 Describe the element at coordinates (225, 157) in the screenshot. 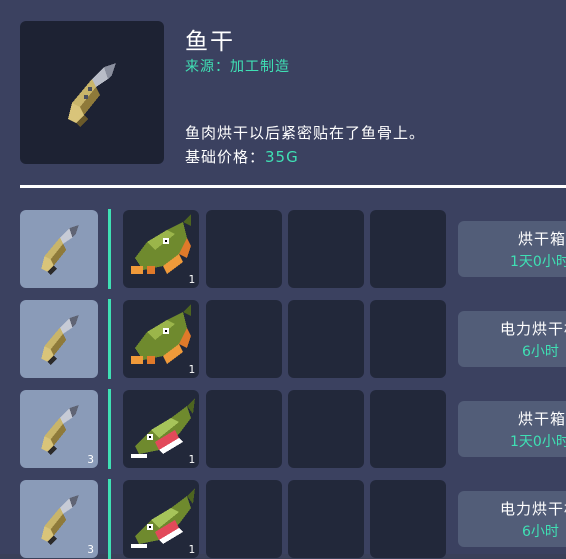

I see `price-label: 基础价格：` at that location.